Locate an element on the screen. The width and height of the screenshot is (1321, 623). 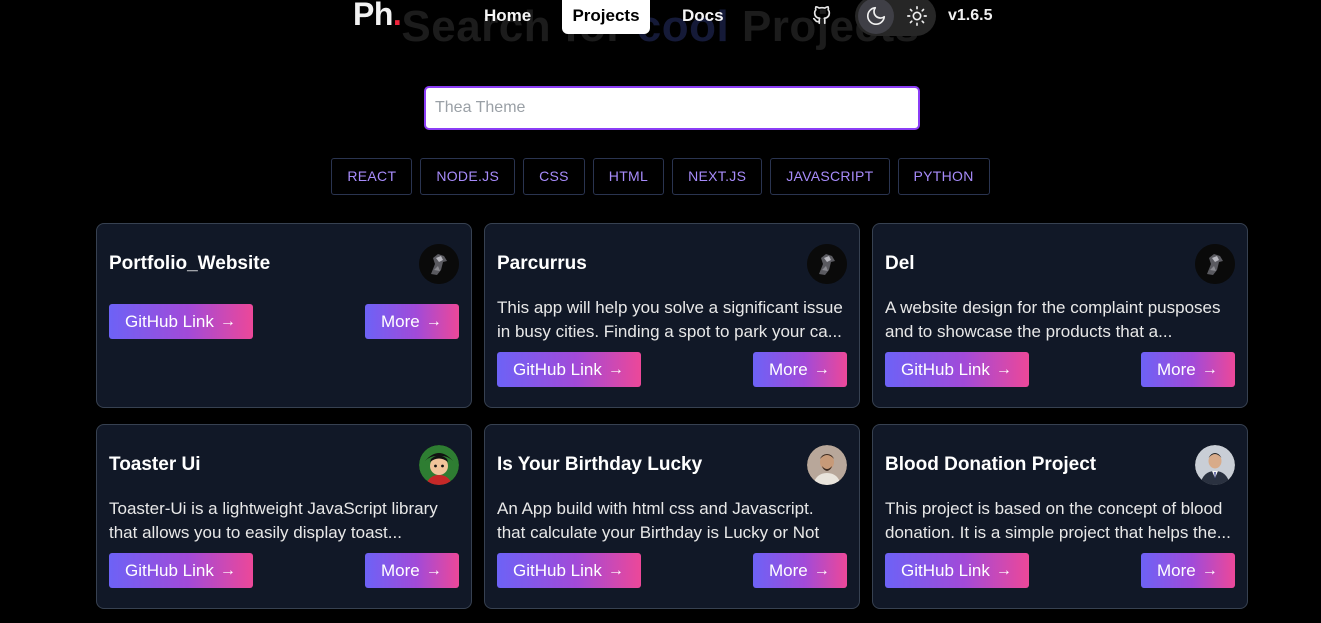
person-suit-avatar is located at coordinates (1215, 465).